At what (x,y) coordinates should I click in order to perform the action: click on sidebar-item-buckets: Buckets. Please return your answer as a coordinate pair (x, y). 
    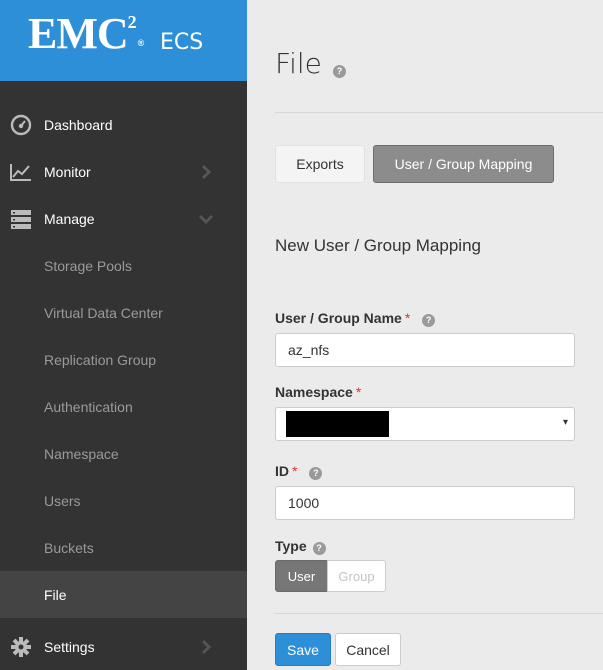
    Looking at the image, I should click on (123, 547).